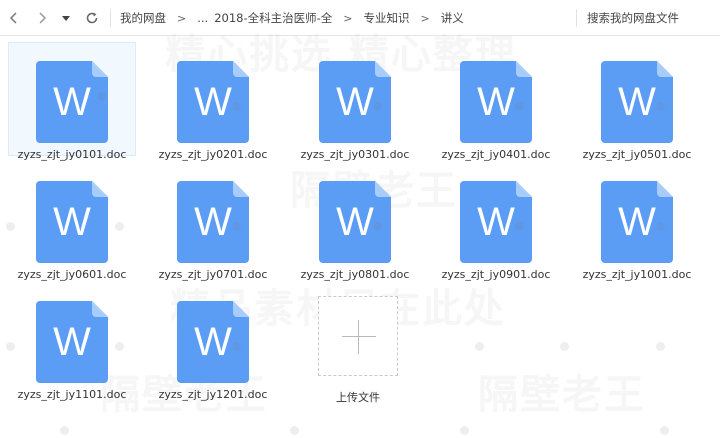 The width and height of the screenshot is (720, 438). I want to click on file-name: zyzs_zjt_jy0701.doc, so click(213, 274).